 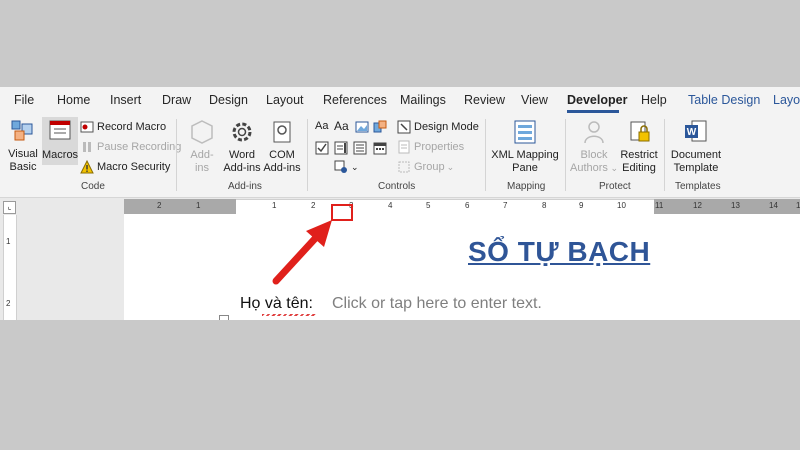 What do you see at coordinates (23, 146) in the screenshot?
I see `visual-basic-button: Visual Basic` at bounding box center [23, 146].